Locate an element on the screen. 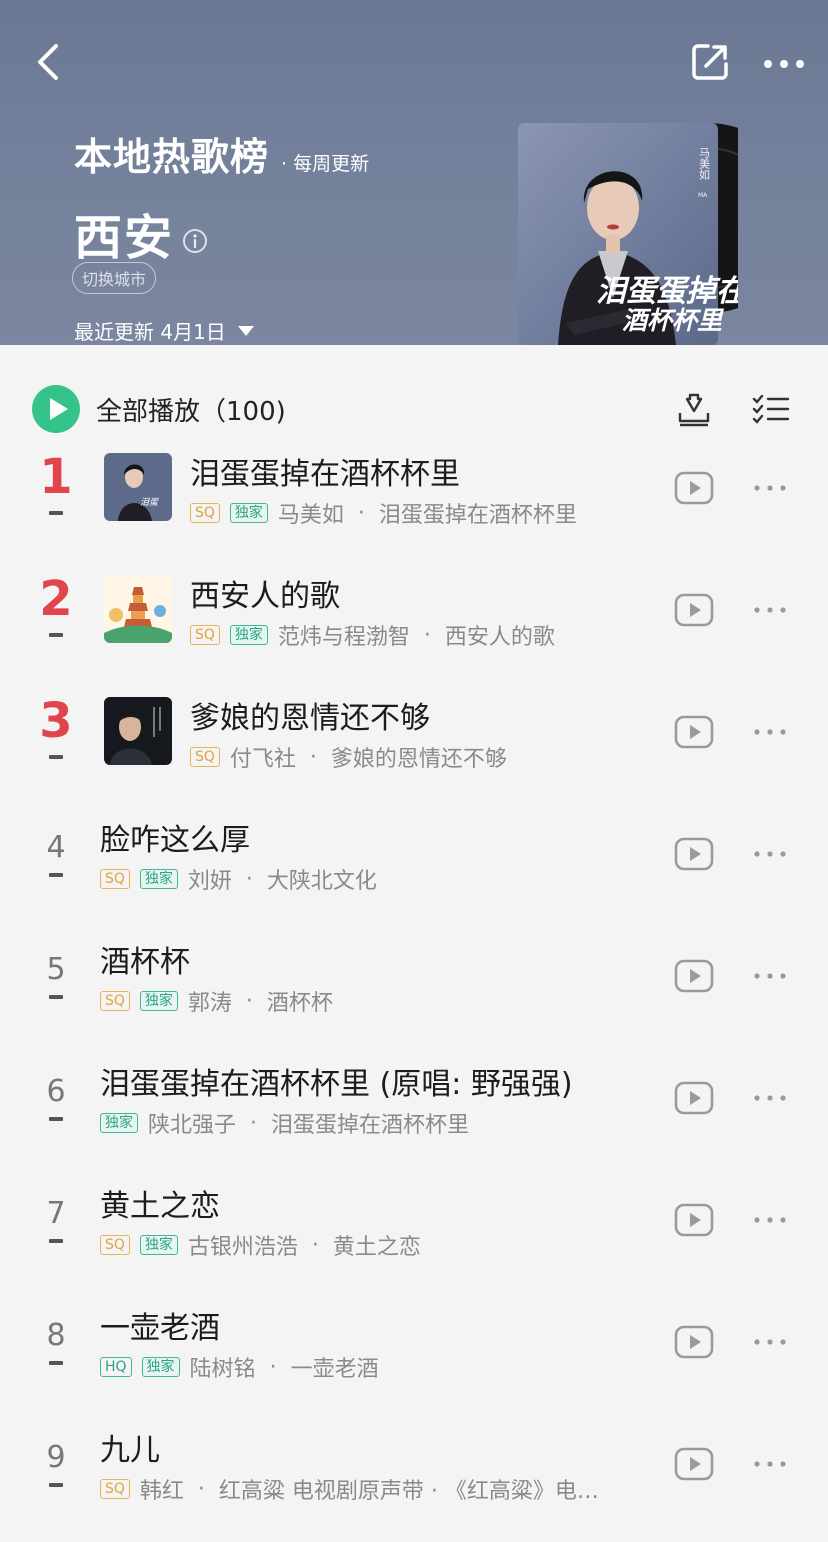 The height and width of the screenshot is (1542, 828). info-icon is located at coordinates (195, 241).